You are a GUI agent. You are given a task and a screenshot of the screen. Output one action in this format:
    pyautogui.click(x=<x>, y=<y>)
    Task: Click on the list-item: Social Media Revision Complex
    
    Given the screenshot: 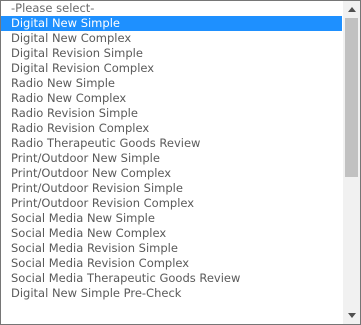 What is the action you would take?
    pyautogui.click(x=171, y=263)
    